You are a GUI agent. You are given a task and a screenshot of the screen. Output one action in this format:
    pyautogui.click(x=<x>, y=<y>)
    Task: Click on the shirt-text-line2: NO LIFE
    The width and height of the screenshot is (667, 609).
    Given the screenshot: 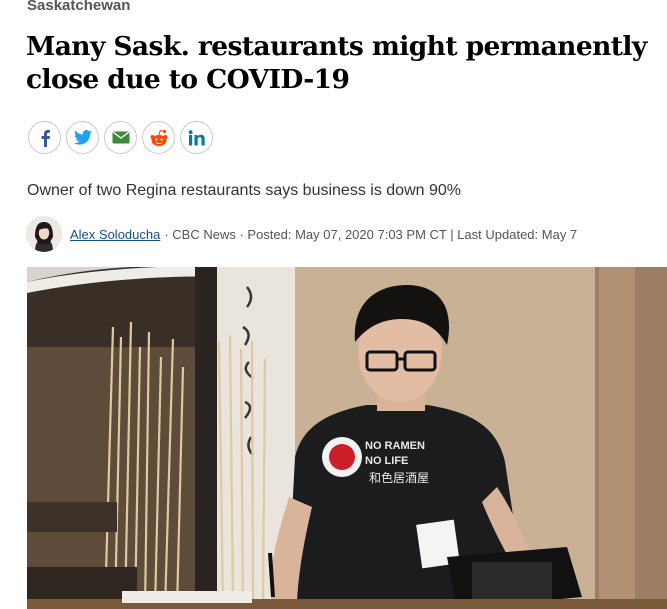 What is the action you would take?
    pyautogui.click(x=386, y=461)
    